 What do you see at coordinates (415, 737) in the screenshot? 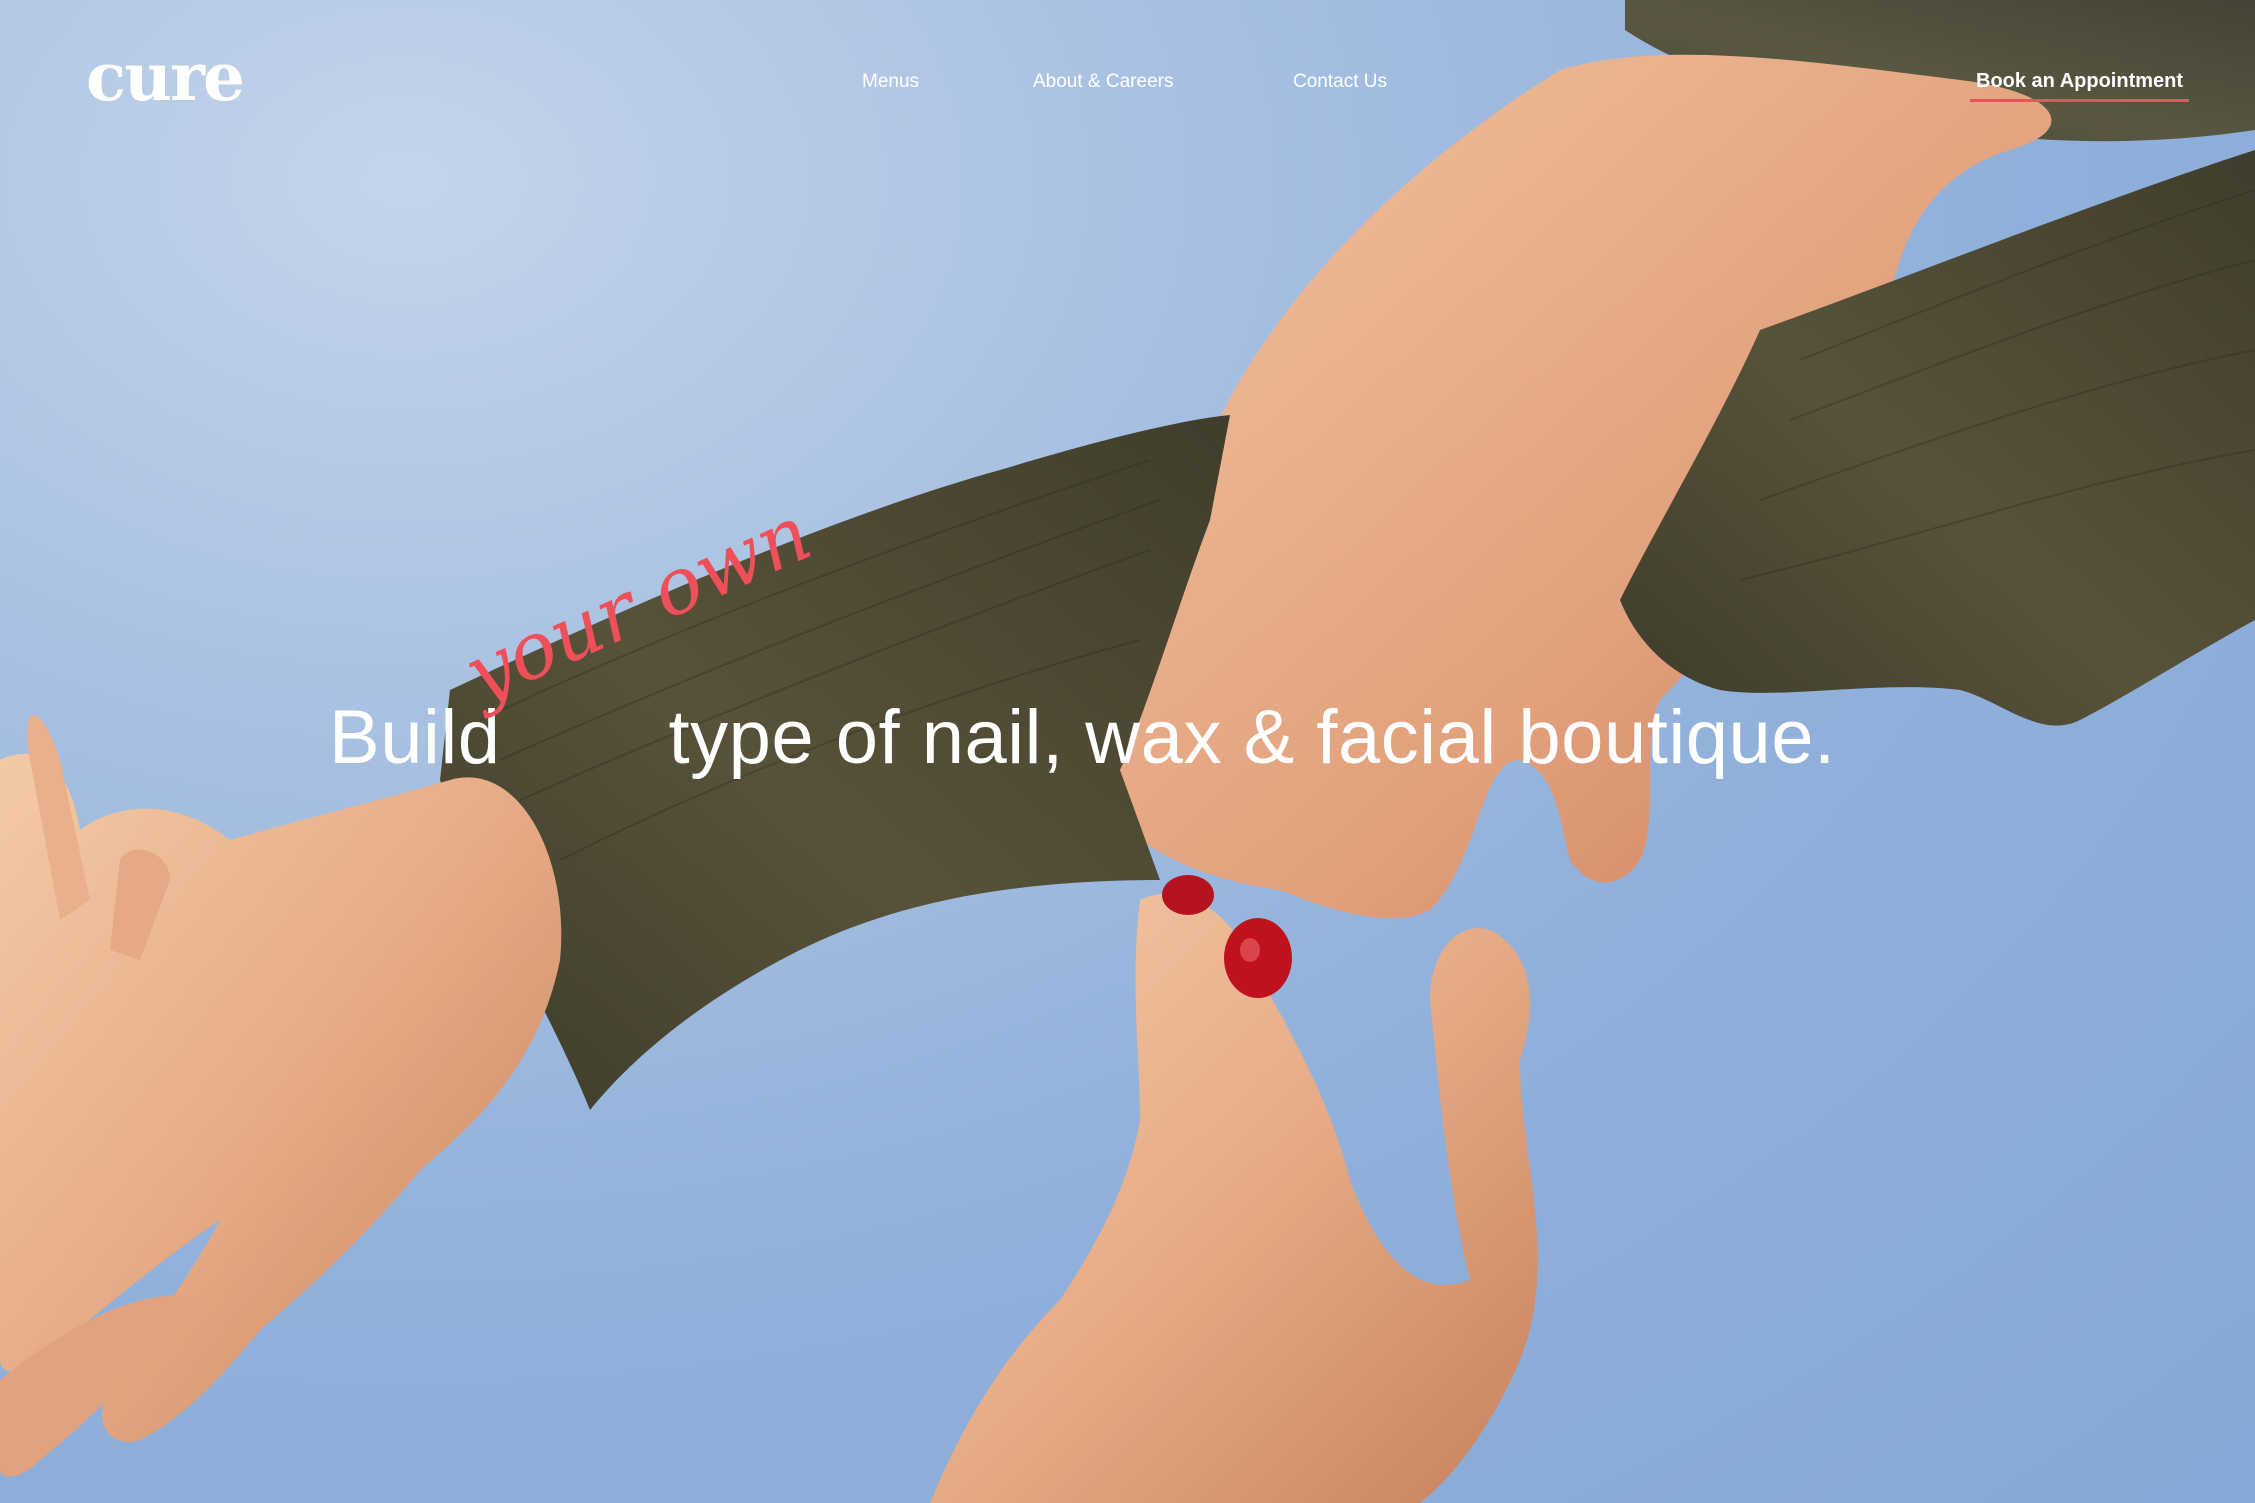
I see `headline-start: Build` at bounding box center [415, 737].